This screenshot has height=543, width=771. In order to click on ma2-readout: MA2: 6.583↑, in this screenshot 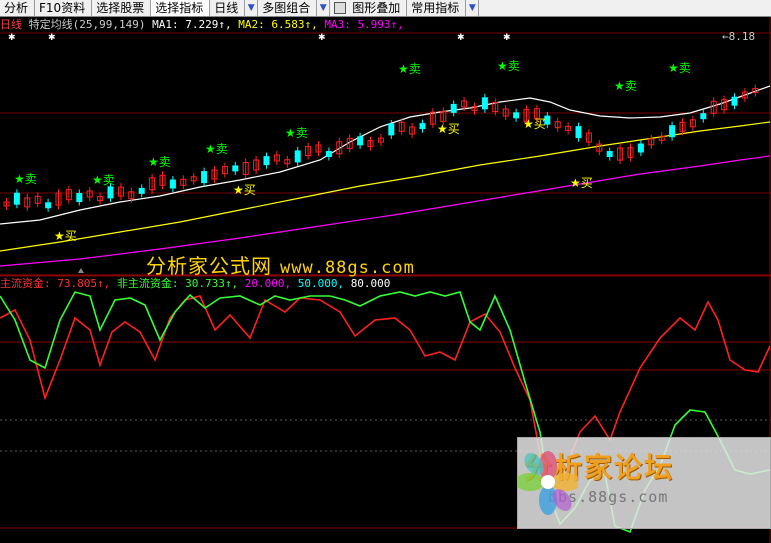, I will do `click(278, 24)`.